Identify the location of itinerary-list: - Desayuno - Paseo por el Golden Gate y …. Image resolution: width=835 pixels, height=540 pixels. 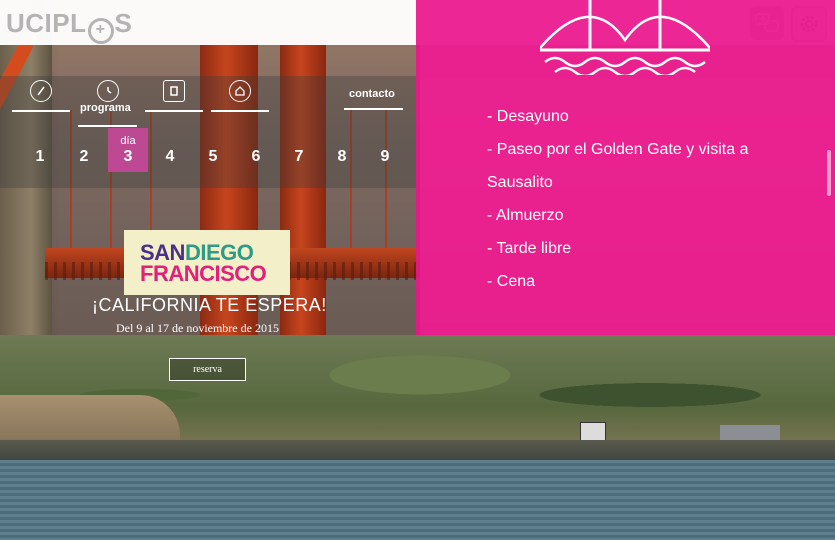
(647, 199).